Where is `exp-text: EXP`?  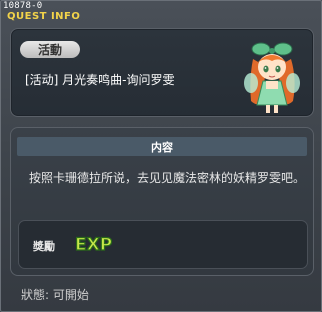
exp-text: EXP is located at coordinates (93, 244).